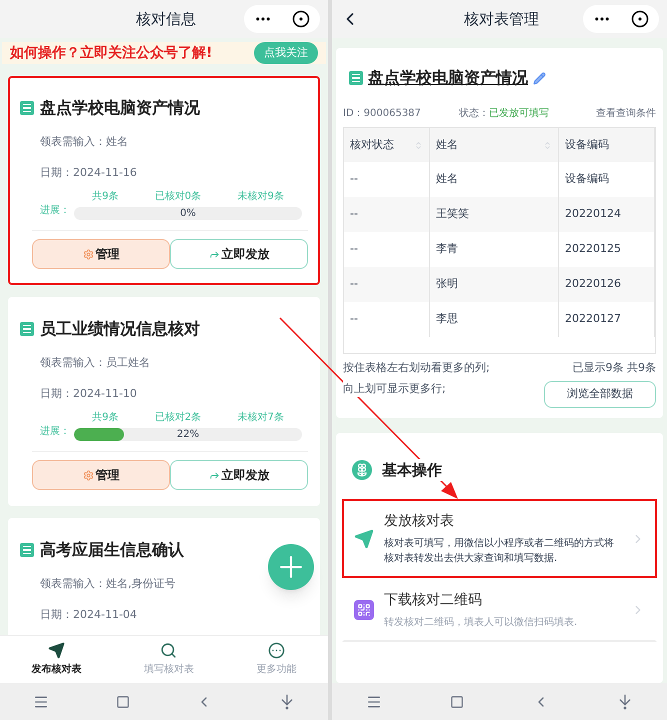  I want to click on input-label: 领表需输入：员工姓名, so click(95, 363).